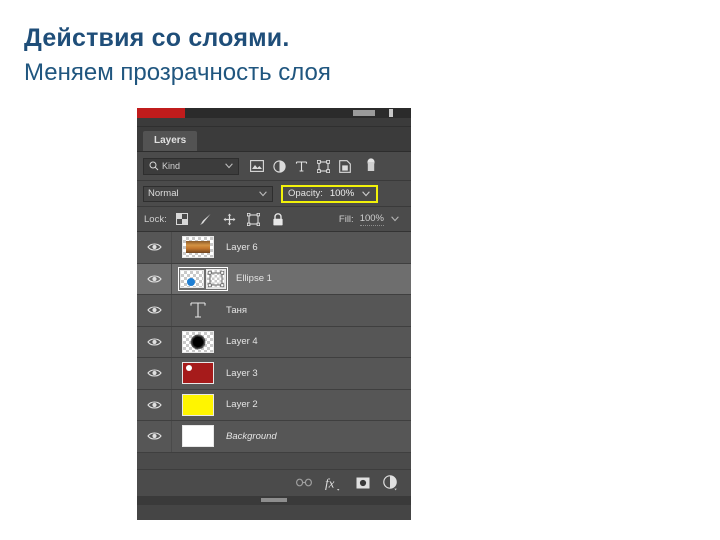 The width and height of the screenshot is (720, 540). What do you see at coordinates (161, 113) in the screenshot?
I see `top-strip-red-accent` at bounding box center [161, 113].